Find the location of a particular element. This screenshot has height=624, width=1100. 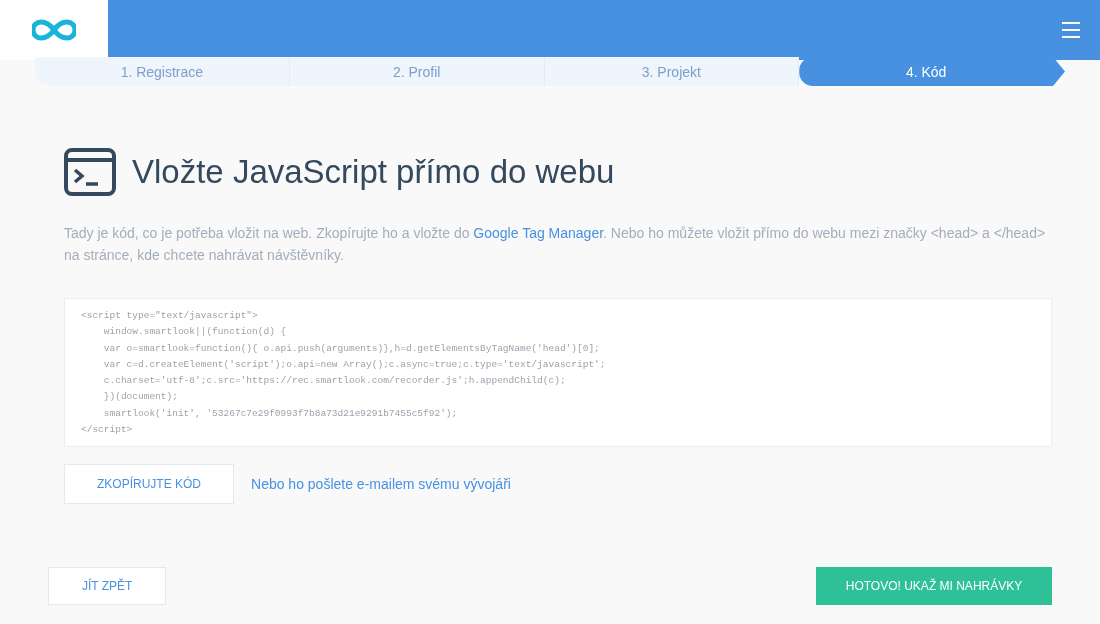

email-link: Nebo ho pošlete e-mailem svému vývojáři is located at coordinates (381, 484).